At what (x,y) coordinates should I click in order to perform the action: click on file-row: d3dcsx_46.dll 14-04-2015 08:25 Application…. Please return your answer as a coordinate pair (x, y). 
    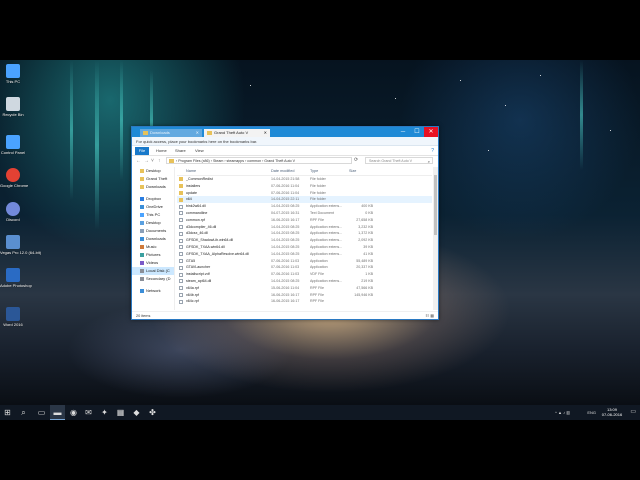
    Looking at the image, I should click on (304, 233).